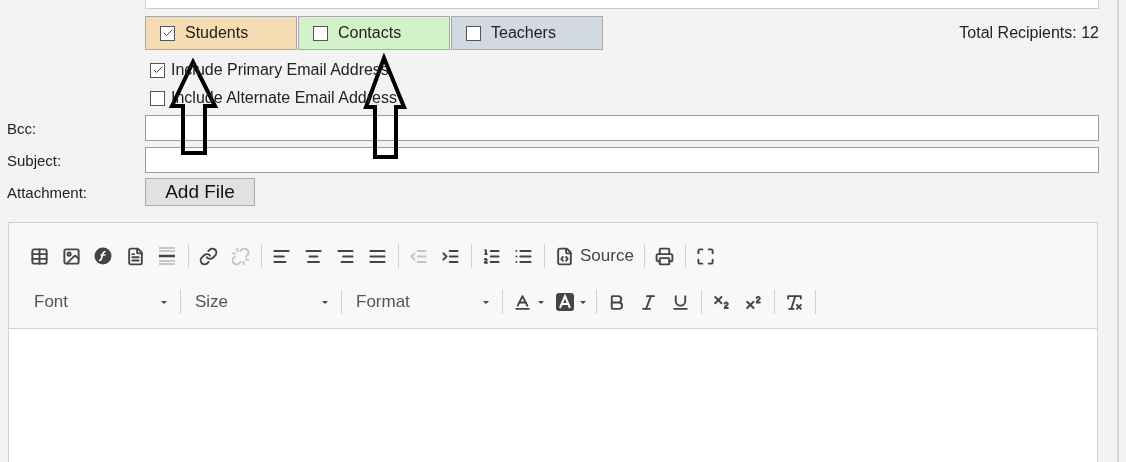 The height and width of the screenshot is (462, 1126). I want to click on remove-format-icon, so click(794, 302).